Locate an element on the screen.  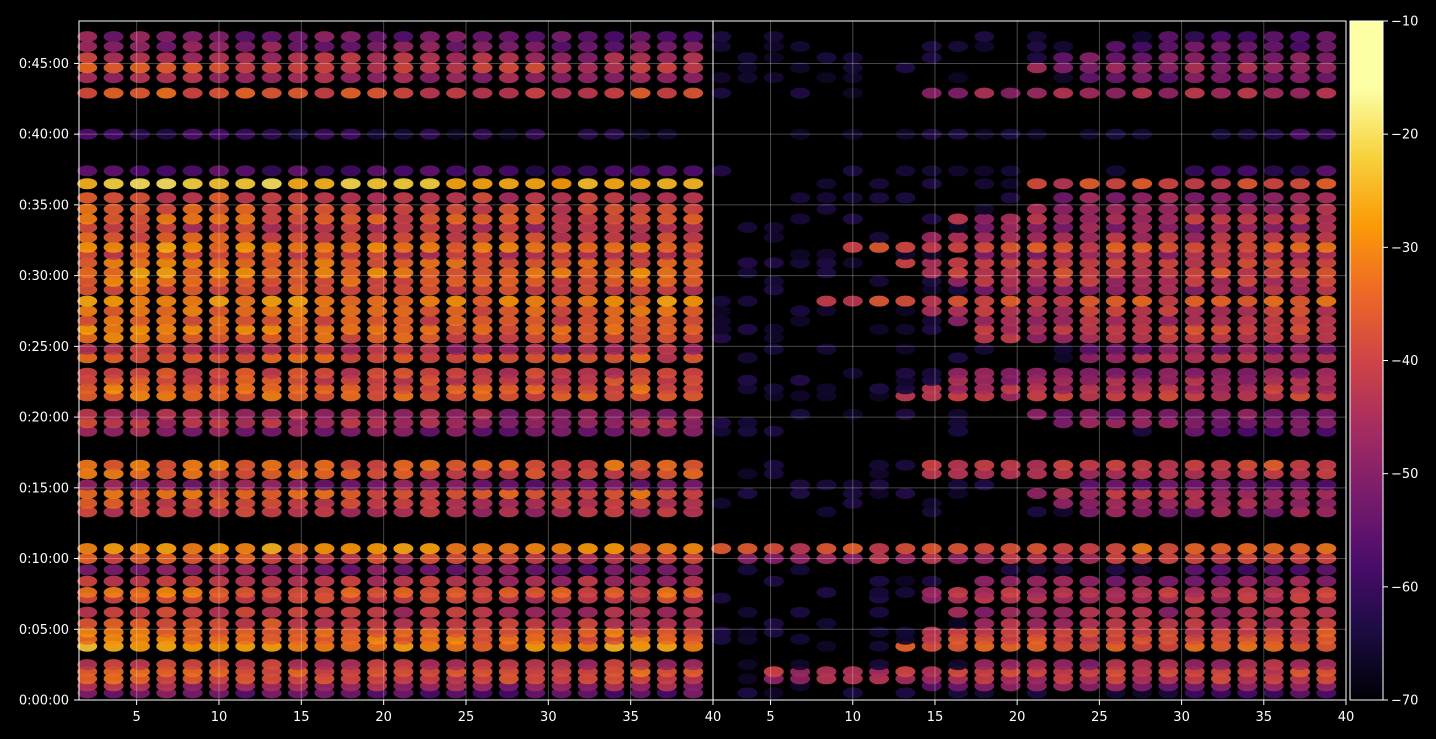
colorbar is located at coordinates (1366, 360).